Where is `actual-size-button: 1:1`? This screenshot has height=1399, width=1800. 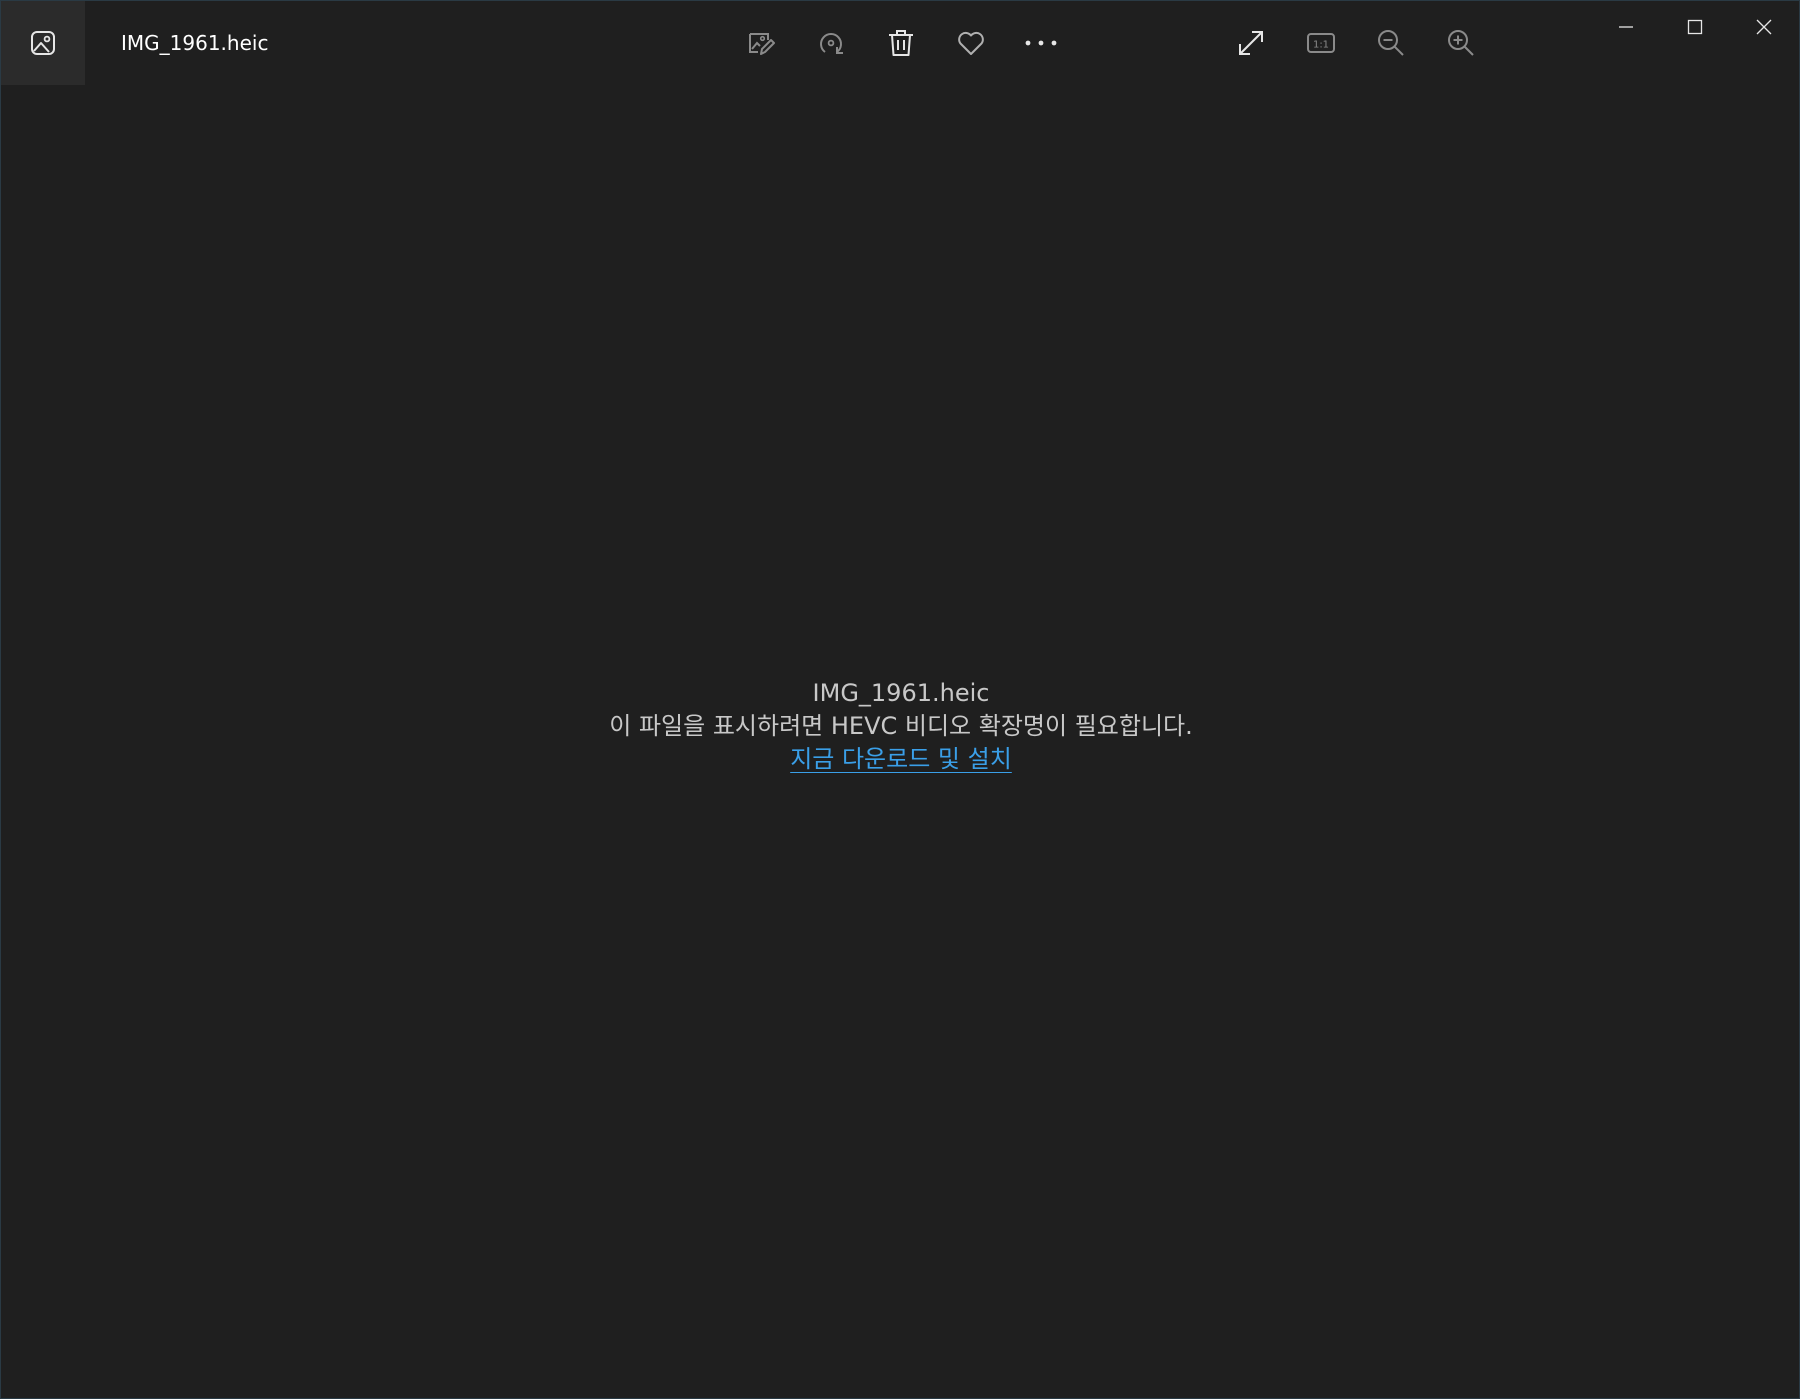 actual-size-button: 1:1 is located at coordinates (1321, 43).